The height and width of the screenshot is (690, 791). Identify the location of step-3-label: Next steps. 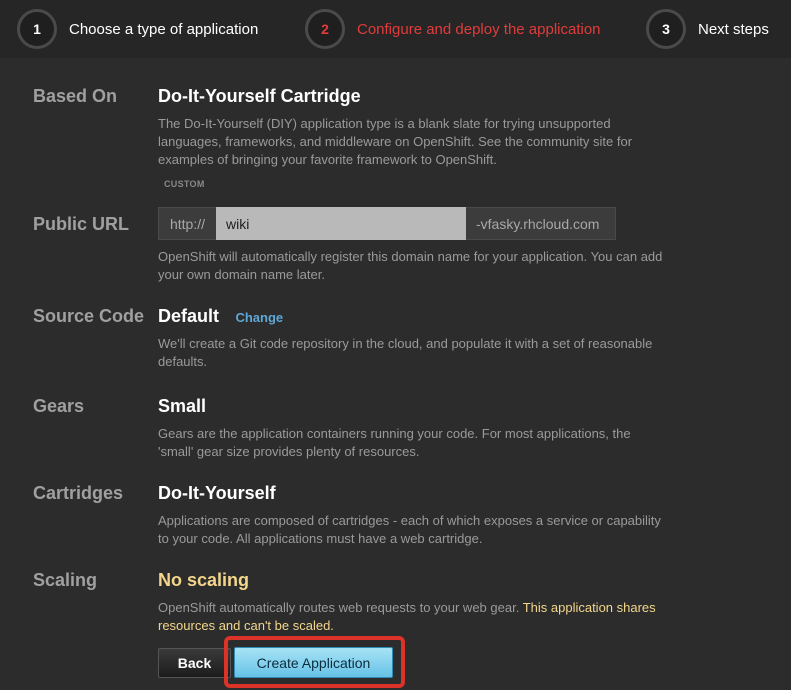
(733, 29).